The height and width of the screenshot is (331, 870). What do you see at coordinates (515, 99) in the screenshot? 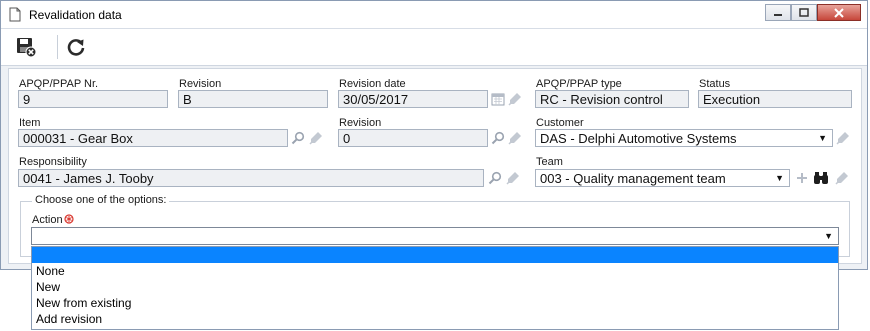
I see `clear-date-icon` at bounding box center [515, 99].